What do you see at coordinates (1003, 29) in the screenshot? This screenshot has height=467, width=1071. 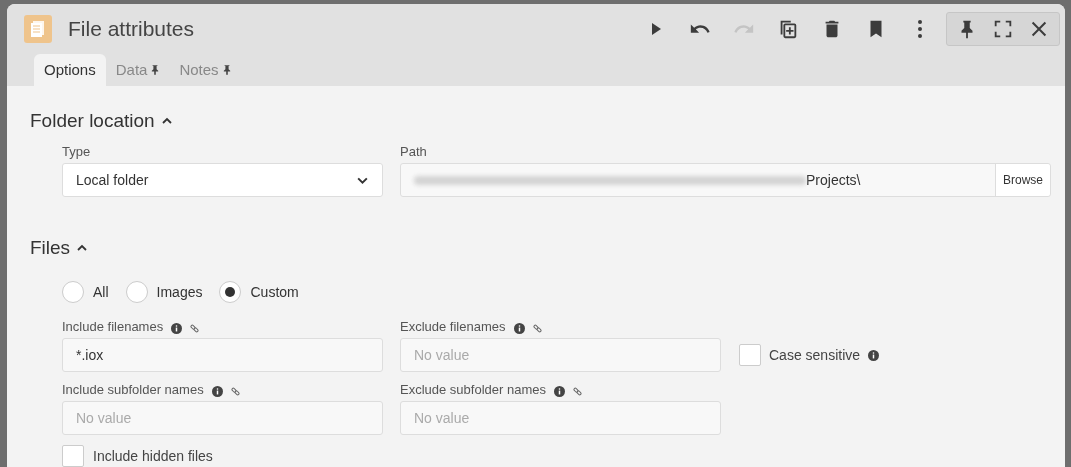 I see `expand-icon` at bounding box center [1003, 29].